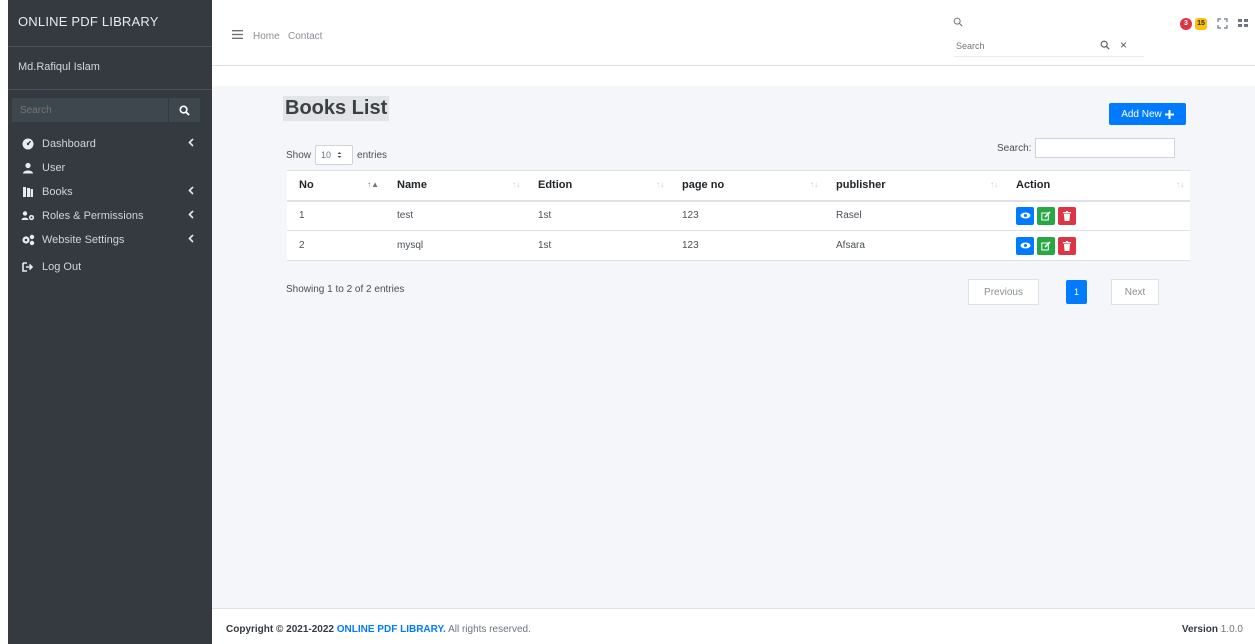 The width and height of the screenshot is (1255, 644). What do you see at coordinates (372, 155) in the screenshot?
I see `entries-label: entries` at bounding box center [372, 155].